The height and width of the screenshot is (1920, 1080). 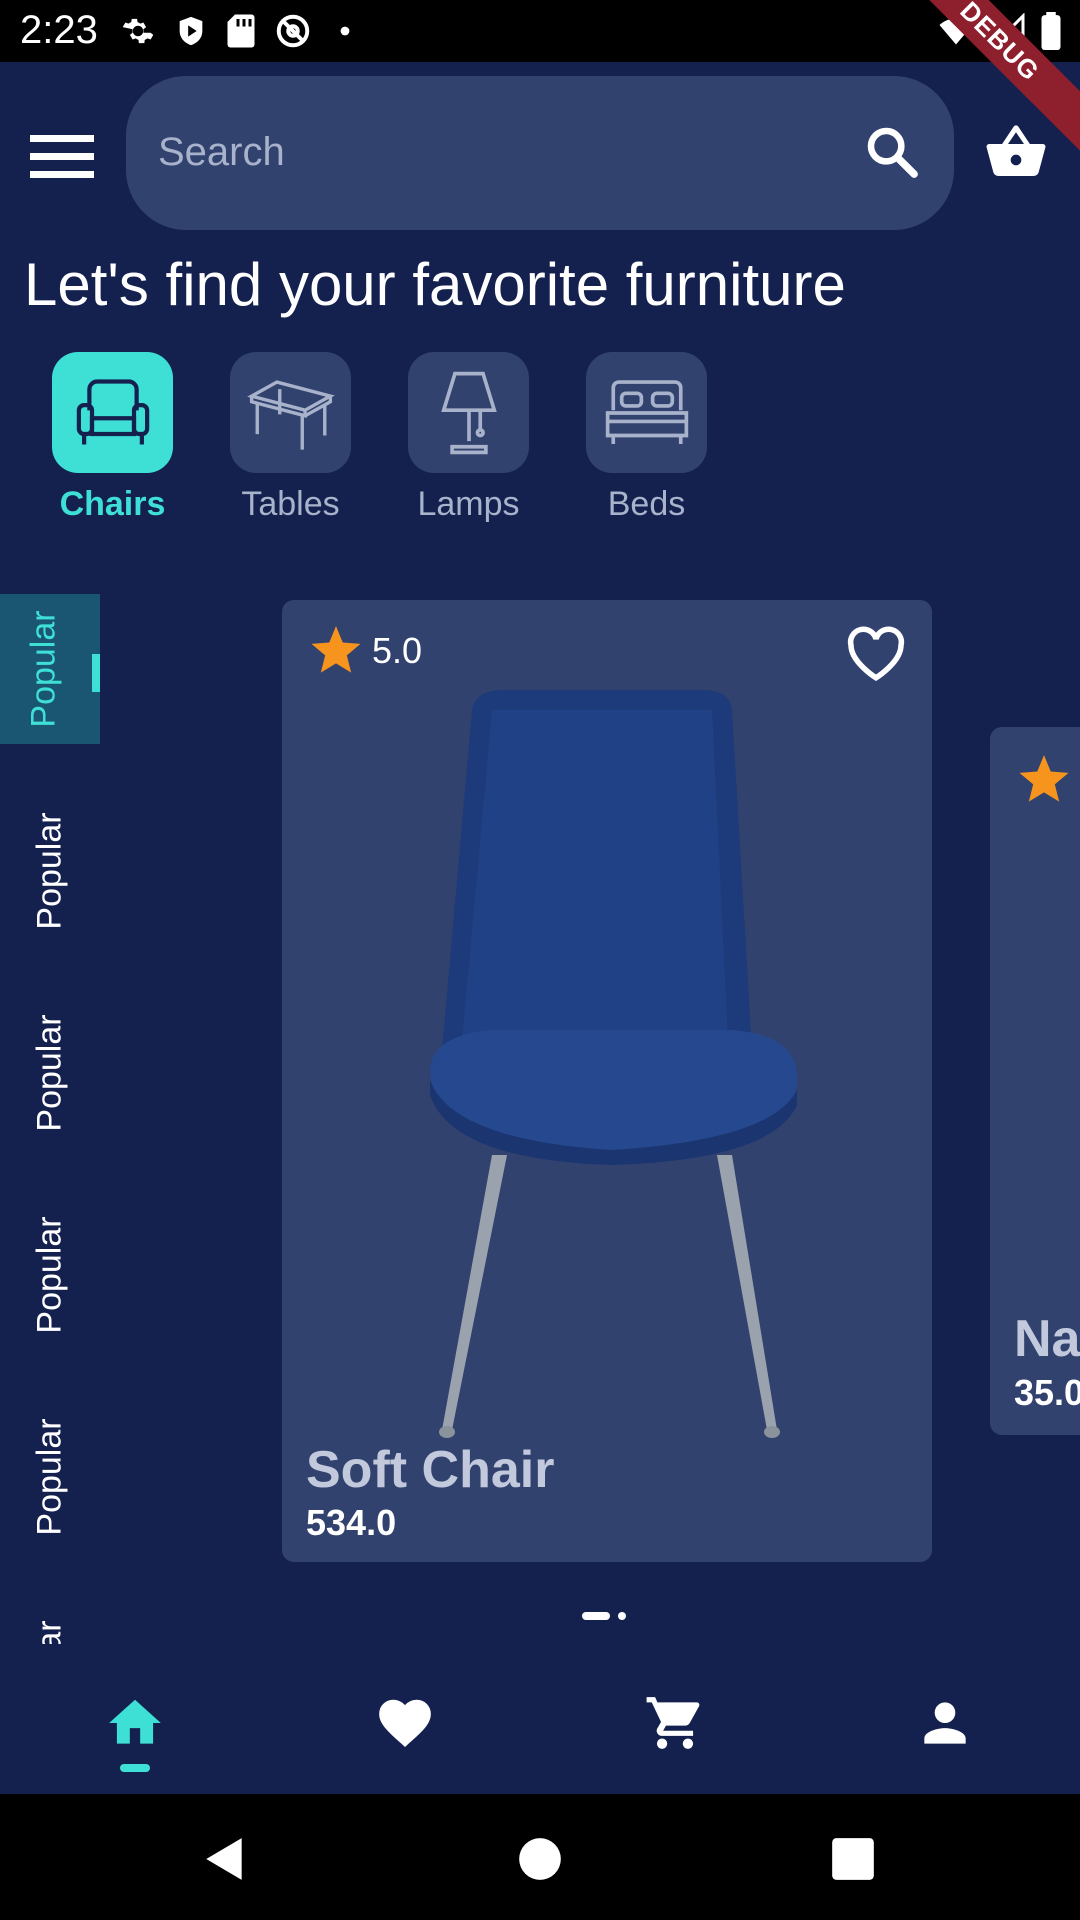 I want to click on shield-play-icon, so click(x=191, y=31).